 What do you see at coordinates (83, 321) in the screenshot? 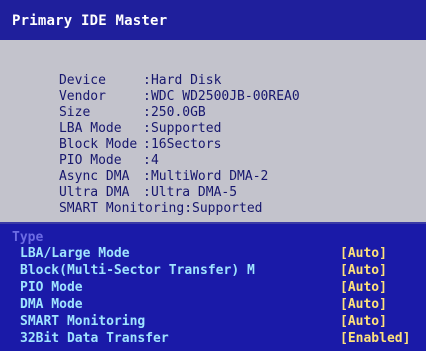
I see `option-label: SMART Monitoring` at bounding box center [83, 321].